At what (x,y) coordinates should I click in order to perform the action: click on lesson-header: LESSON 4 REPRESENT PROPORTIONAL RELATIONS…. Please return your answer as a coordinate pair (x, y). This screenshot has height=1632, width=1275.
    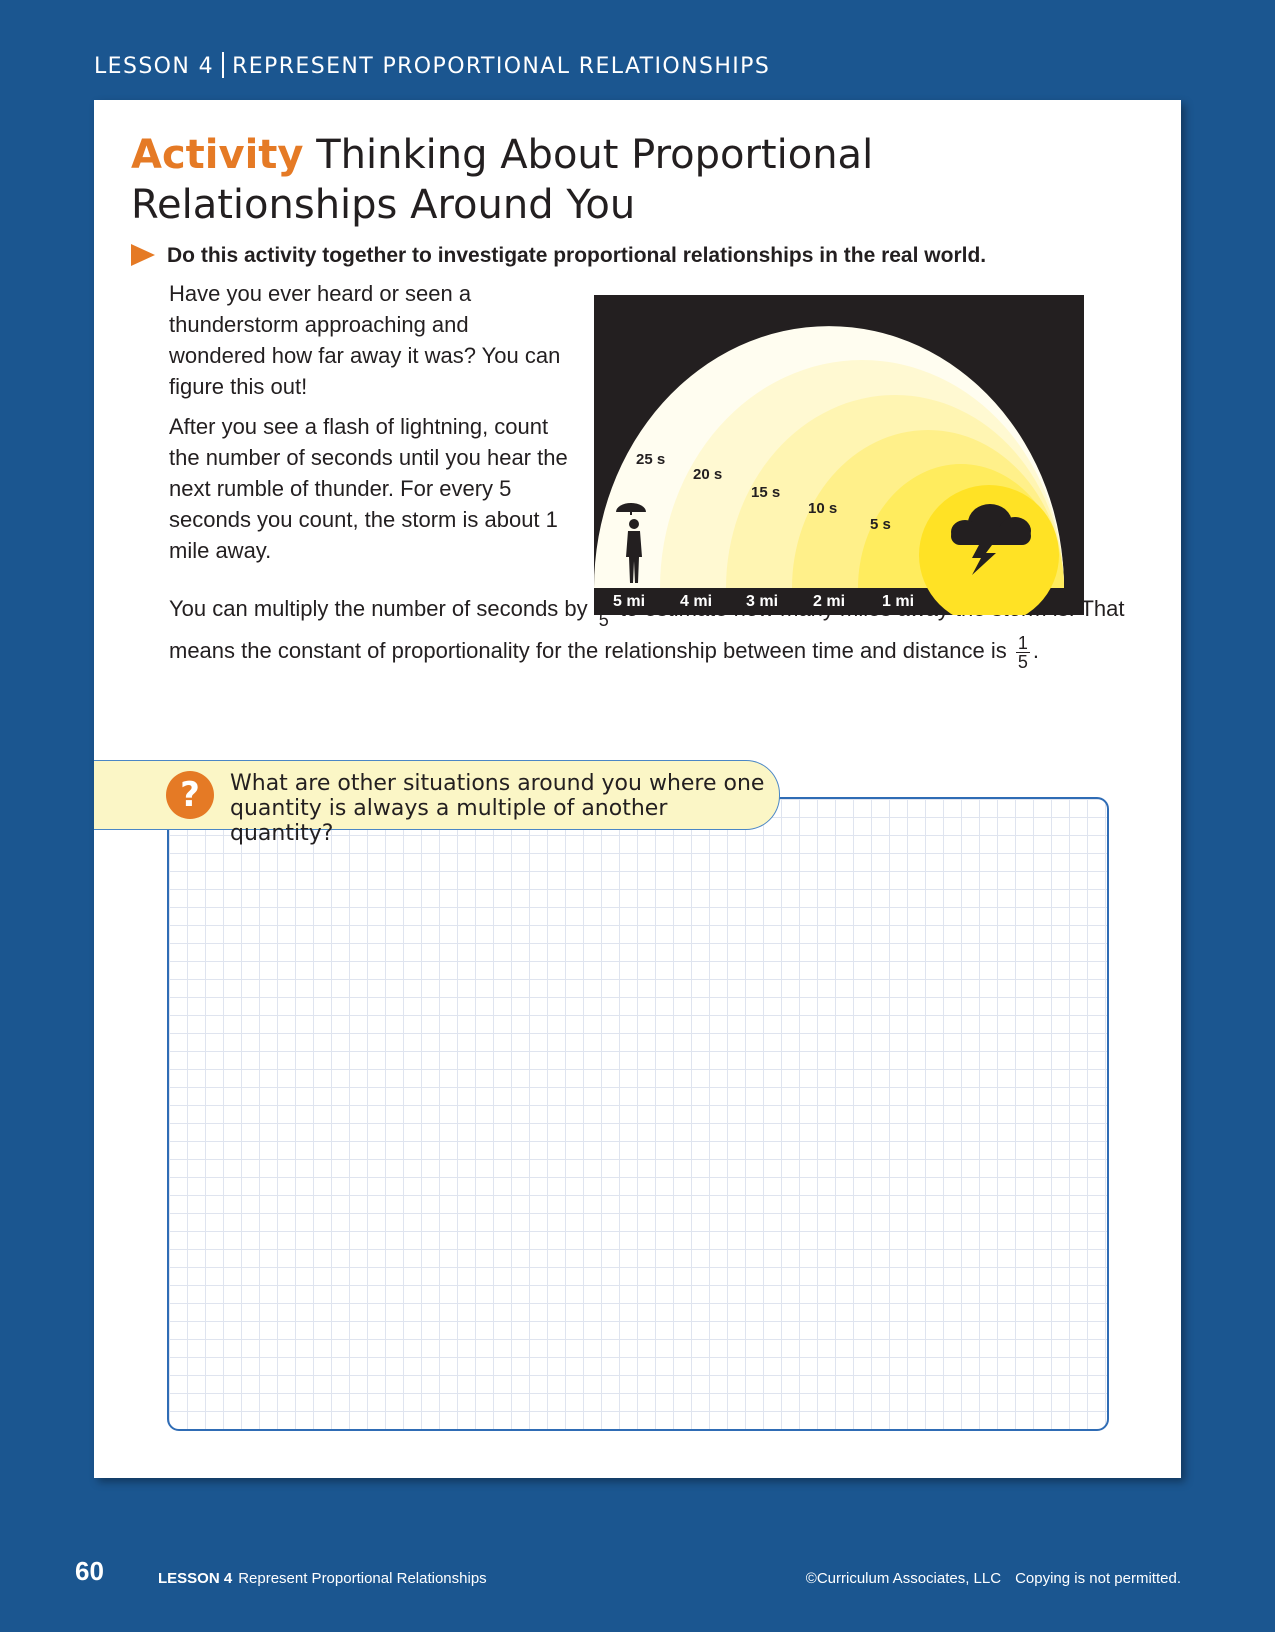
    Looking at the image, I should click on (432, 65).